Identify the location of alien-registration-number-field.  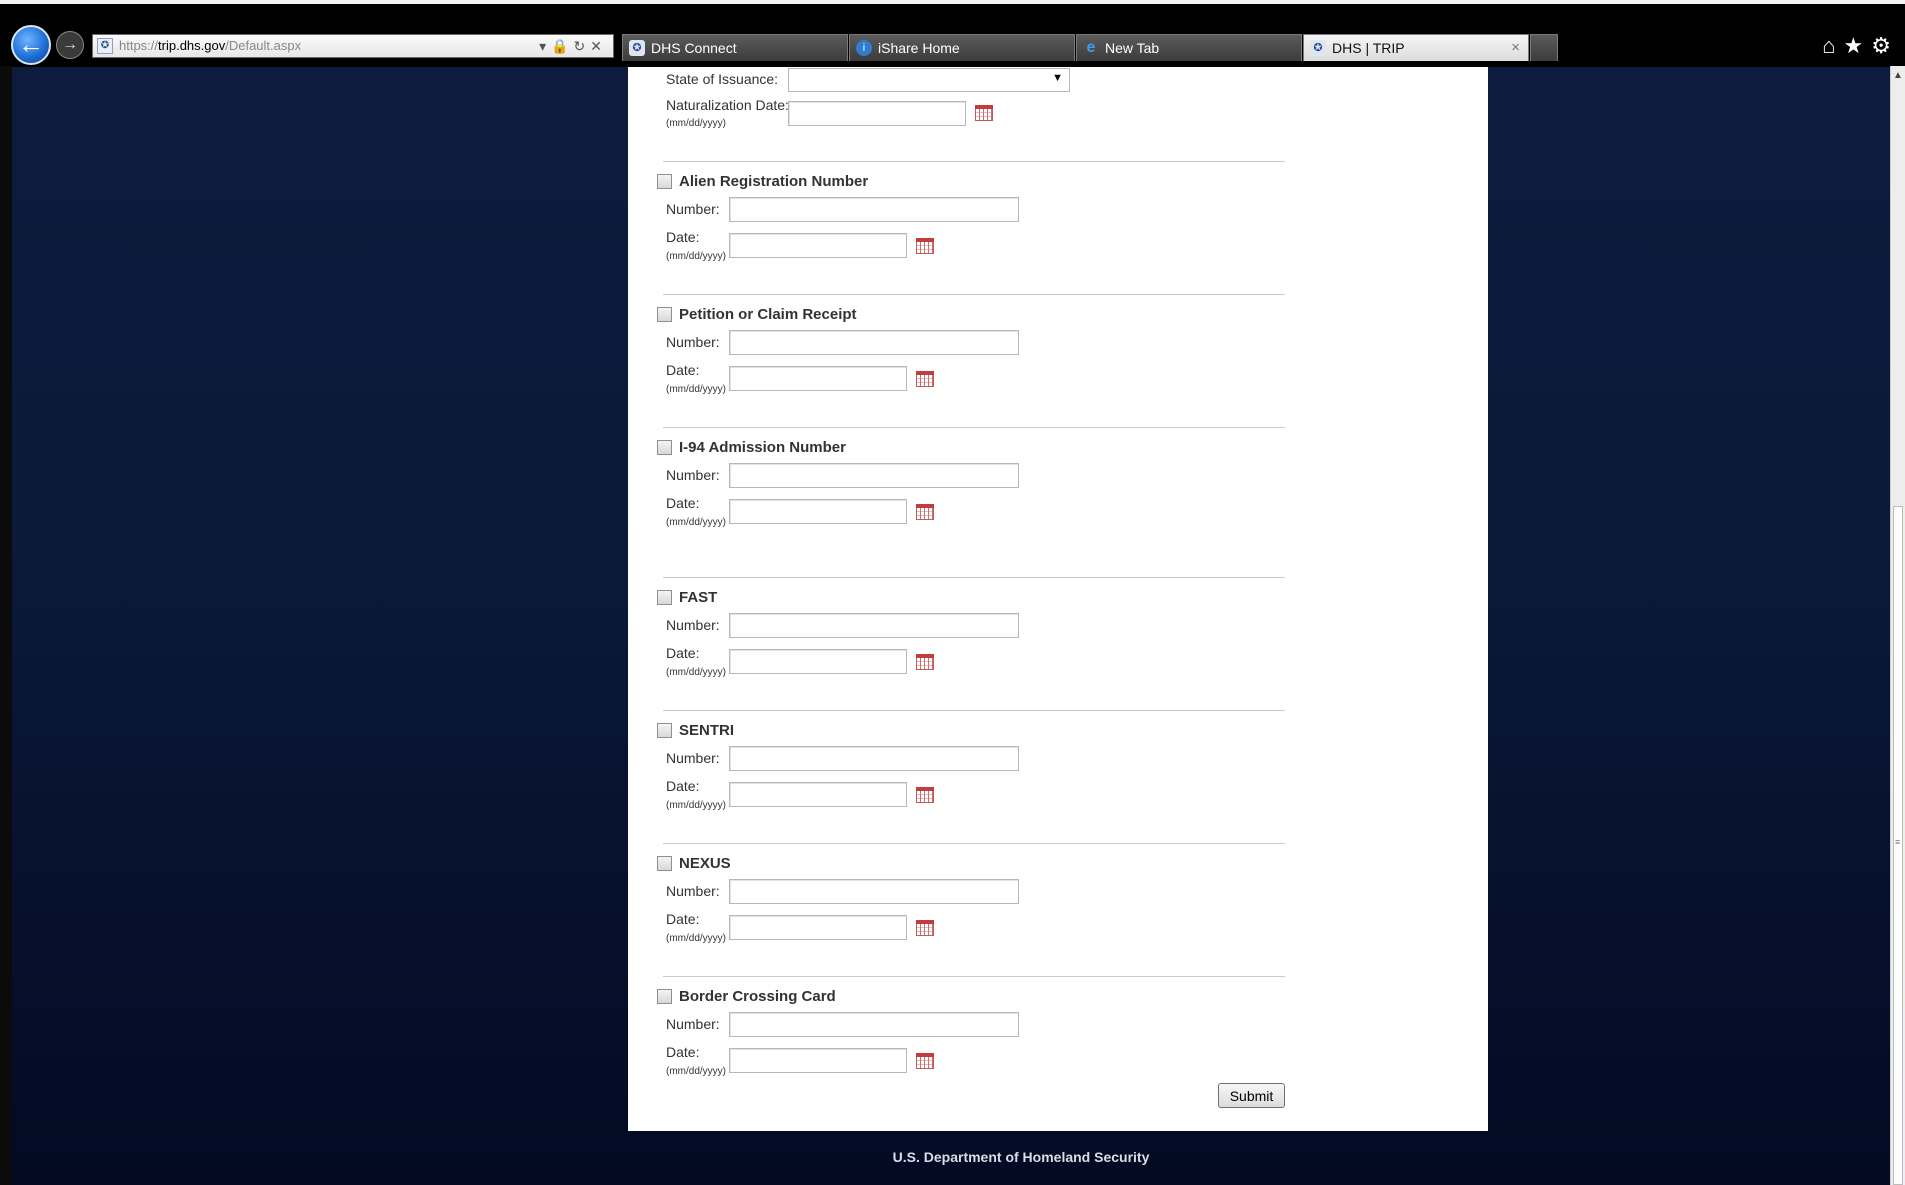
(874, 209).